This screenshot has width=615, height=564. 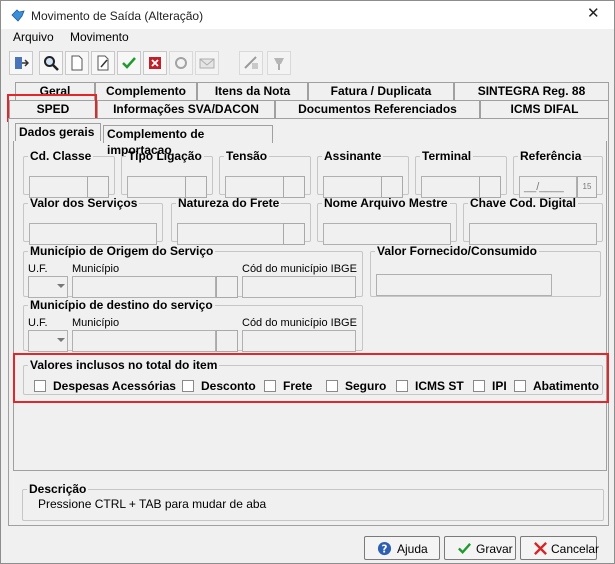 What do you see at coordinates (464, 285) in the screenshot?
I see `valor-fornecido-input` at bounding box center [464, 285].